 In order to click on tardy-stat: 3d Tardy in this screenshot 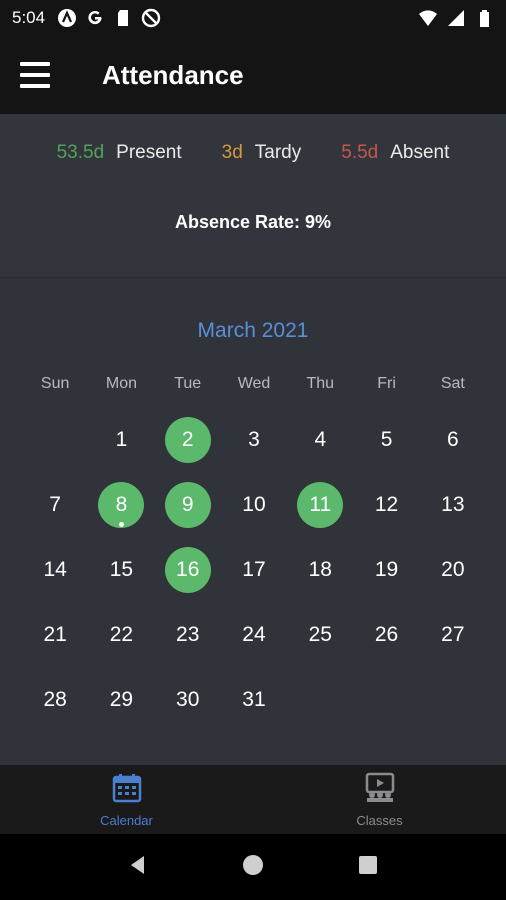, I will do `click(262, 153)`.